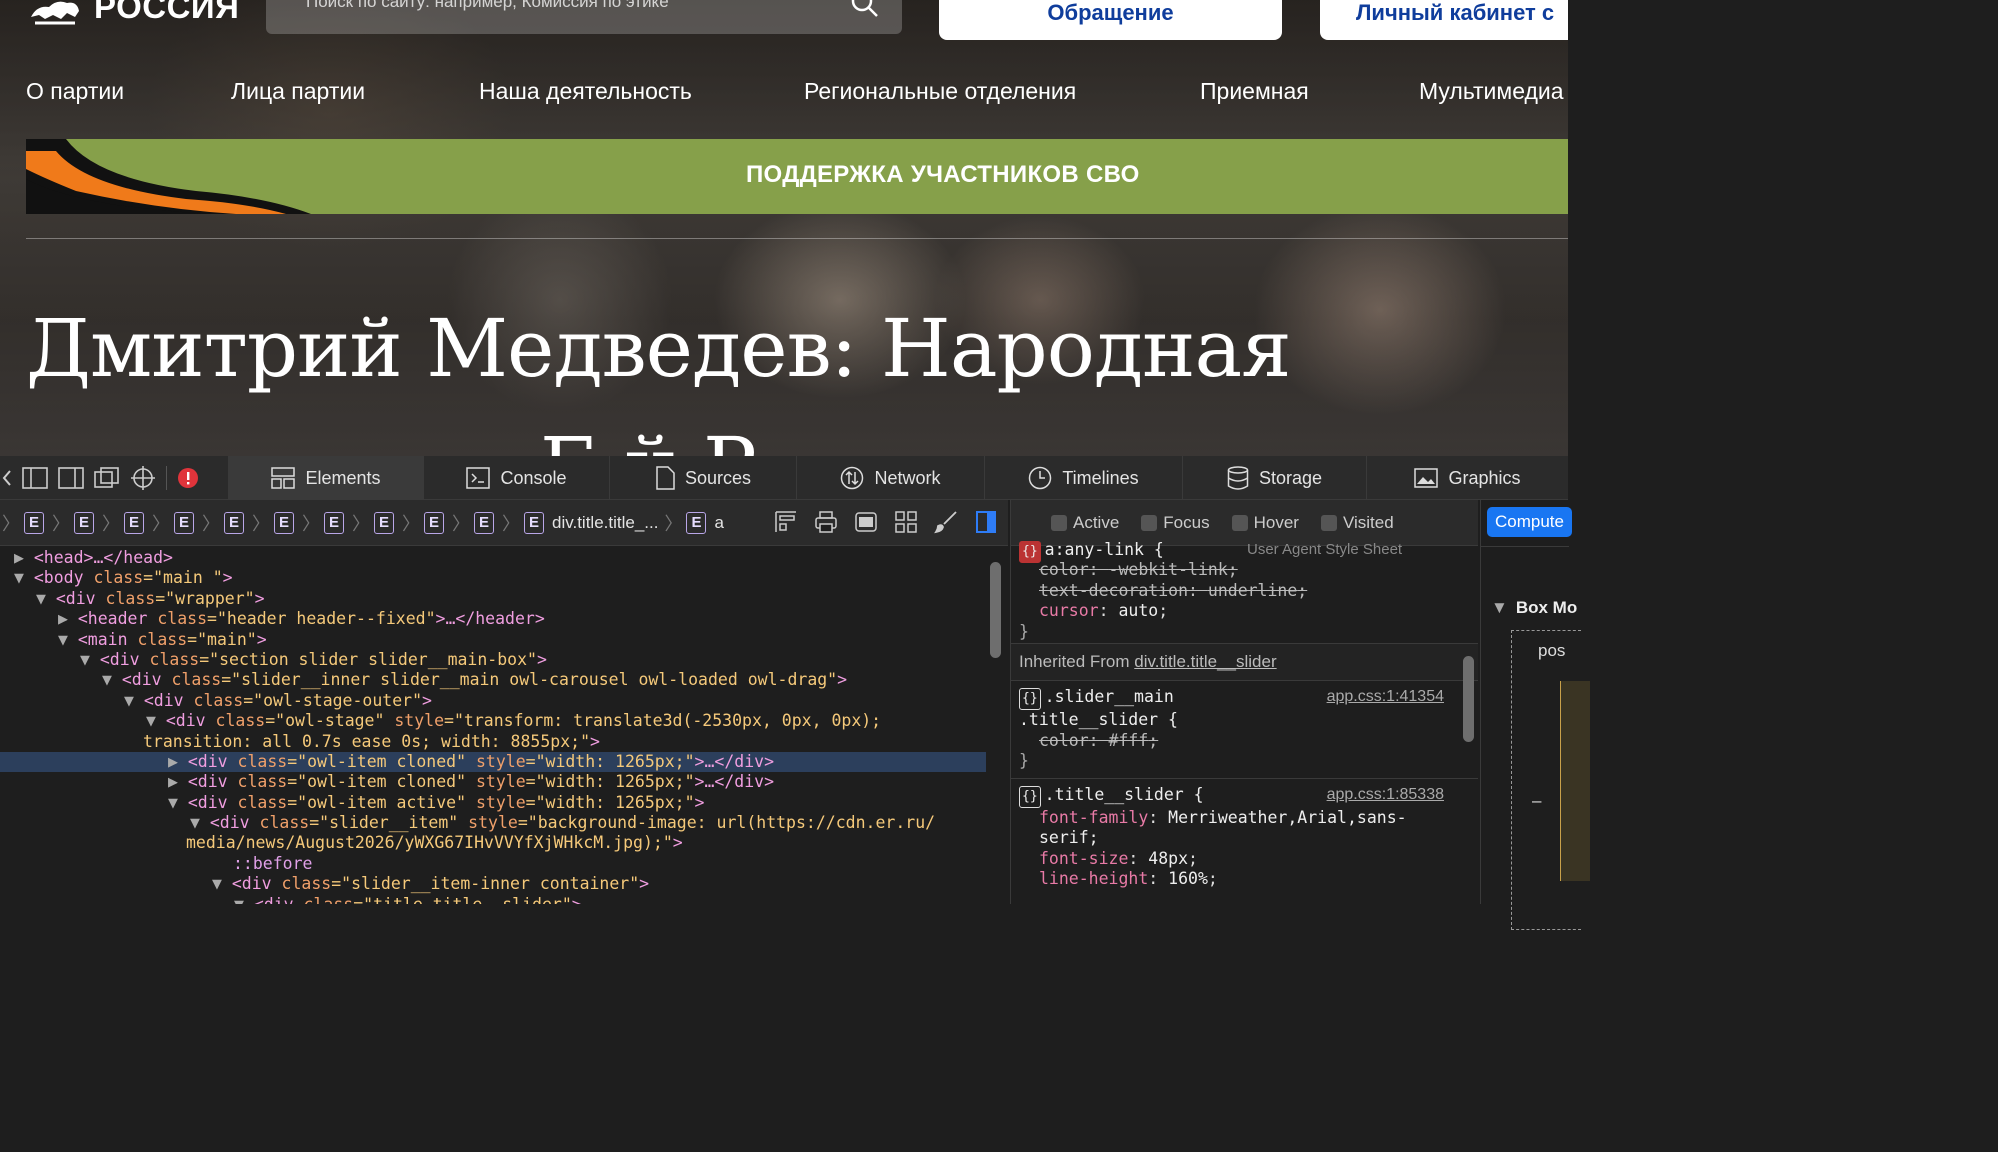 Image resolution: width=1998 pixels, height=1152 pixels. I want to click on filter-hover-checkbox: Hover, so click(1265, 523).